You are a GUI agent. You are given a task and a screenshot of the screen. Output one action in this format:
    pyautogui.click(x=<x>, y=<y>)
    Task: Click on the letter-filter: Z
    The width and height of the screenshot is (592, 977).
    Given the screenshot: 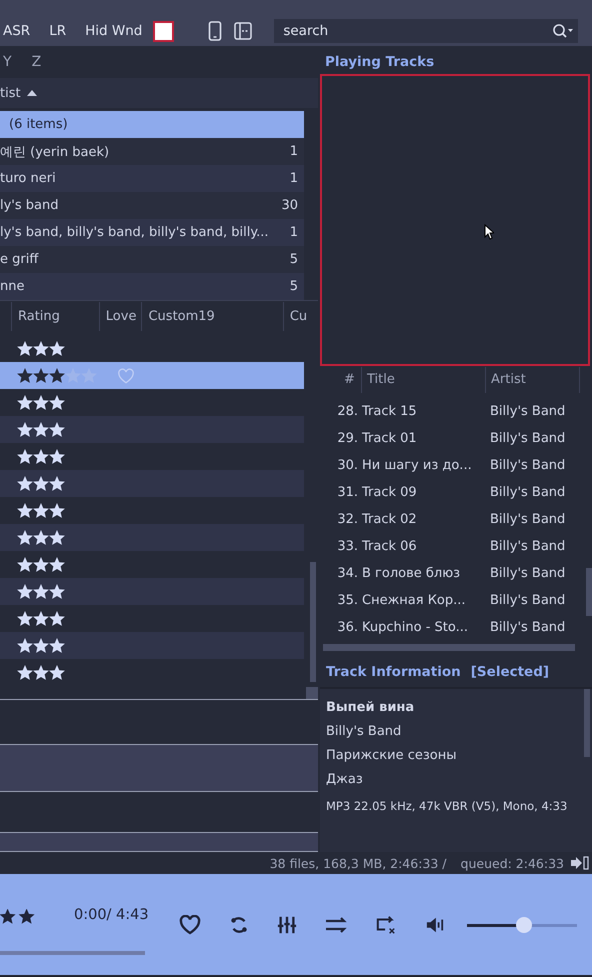 What is the action you would take?
    pyautogui.click(x=37, y=62)
    